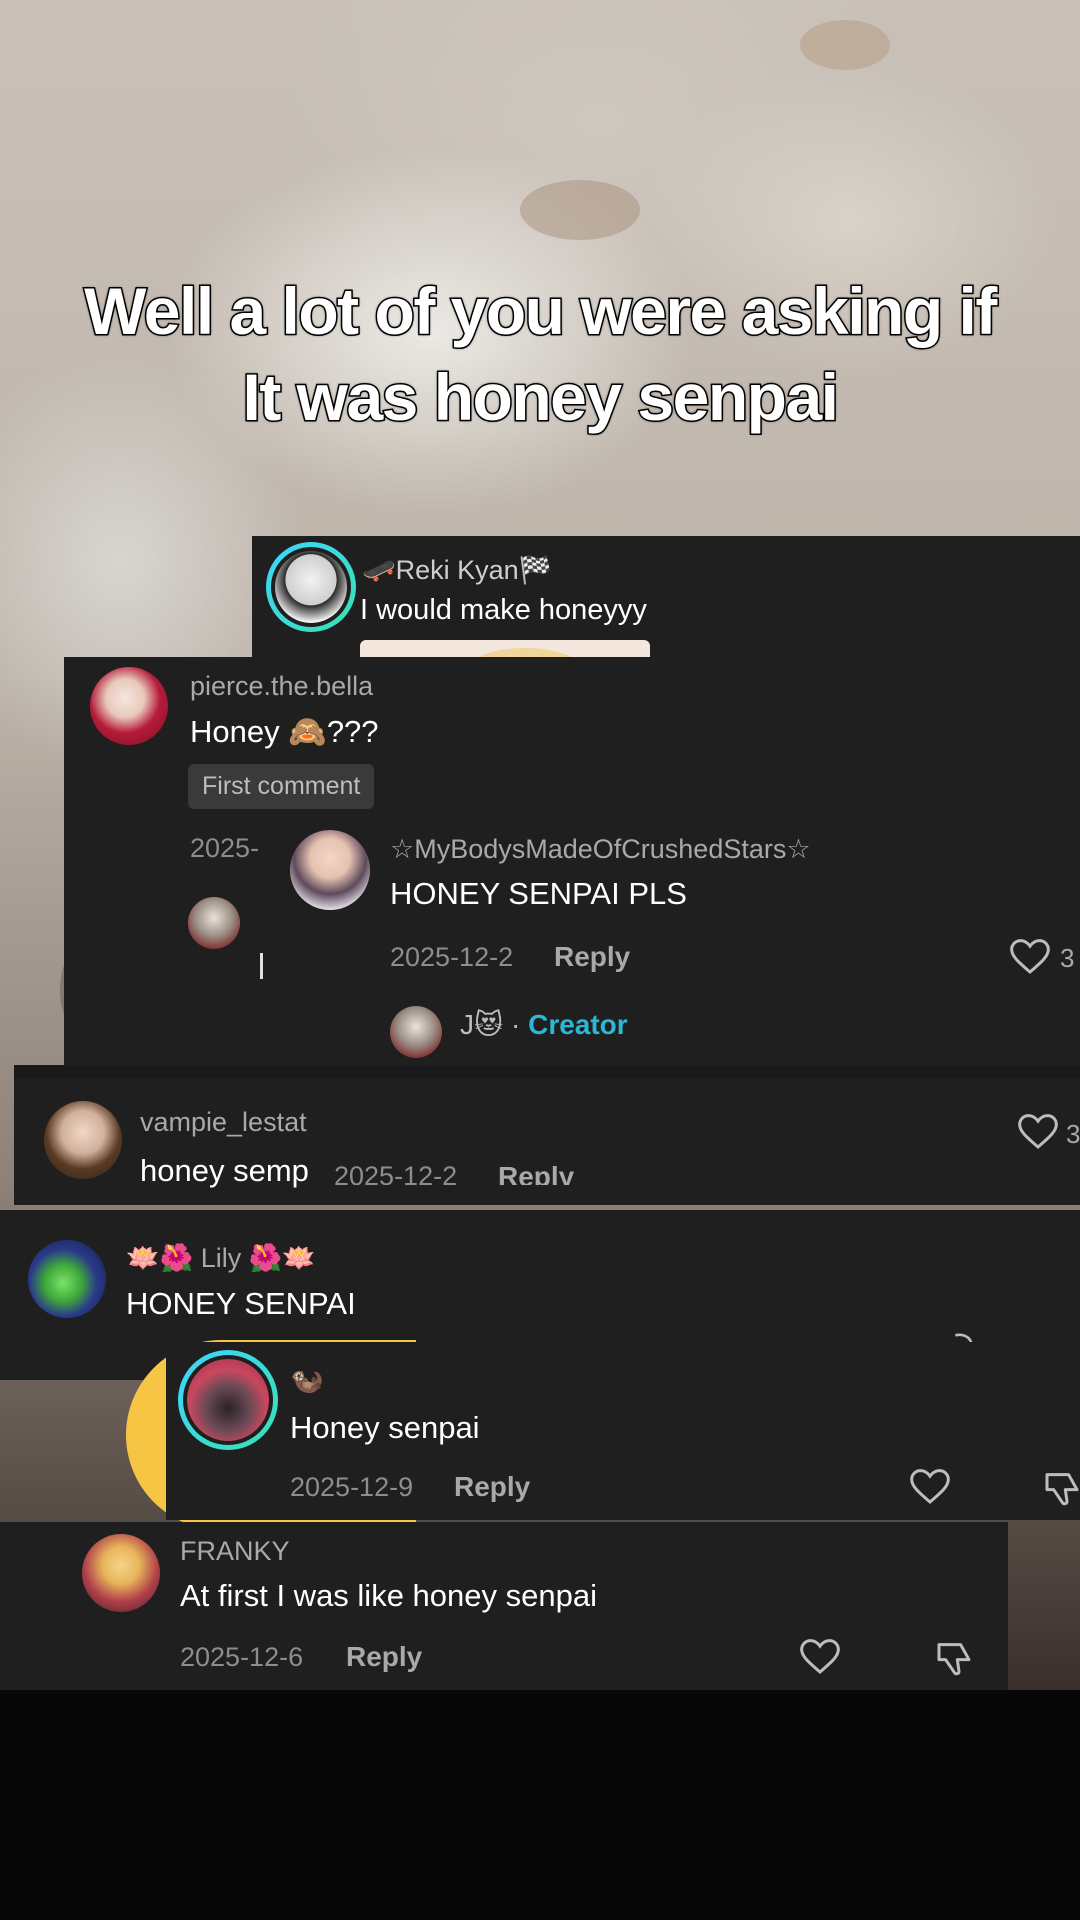 Image resolution: width=1080 pixels, height=1920 pixels. Describe the element at coordinates (241, 1303) in the screenshot. I see `comment-text: HONEY SENPAI` at that location.